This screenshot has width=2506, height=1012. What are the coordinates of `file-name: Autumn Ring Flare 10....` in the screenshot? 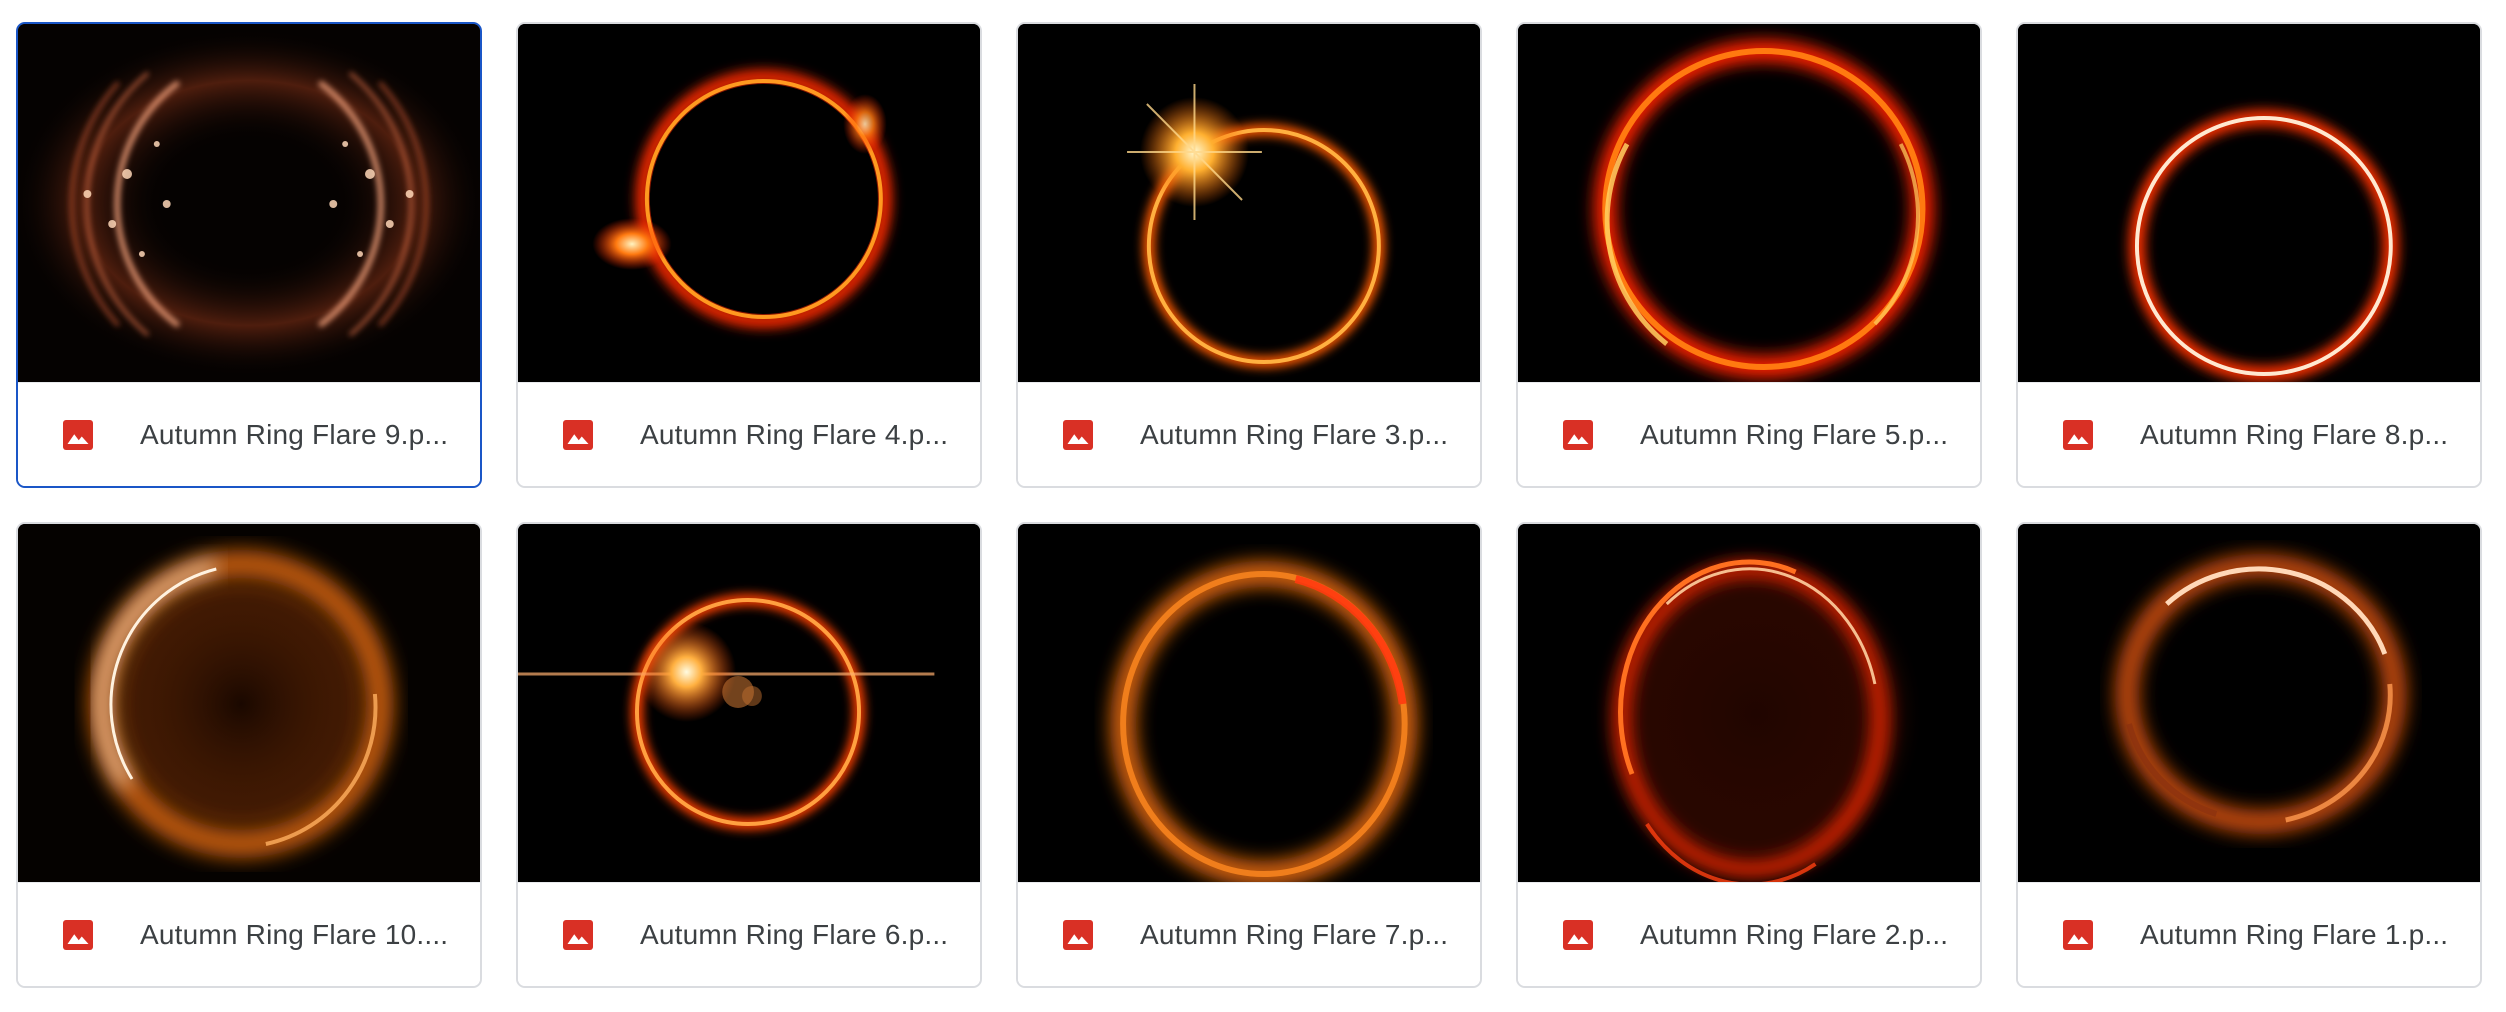 It's located at (294, 934).